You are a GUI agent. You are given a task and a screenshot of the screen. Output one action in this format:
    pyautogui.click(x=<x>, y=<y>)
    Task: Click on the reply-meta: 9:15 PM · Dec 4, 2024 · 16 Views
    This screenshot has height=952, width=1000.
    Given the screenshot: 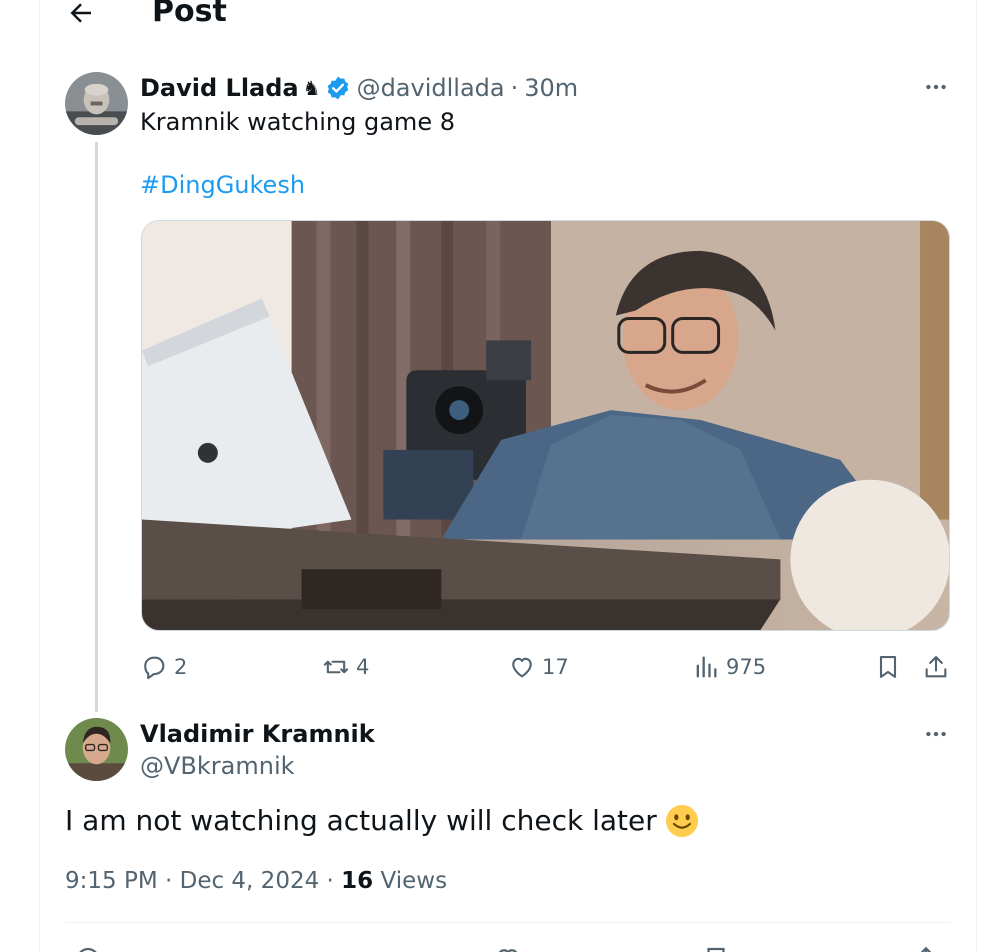 What is the action you would take?
    pyautogui.click(x=256, y=881)
    